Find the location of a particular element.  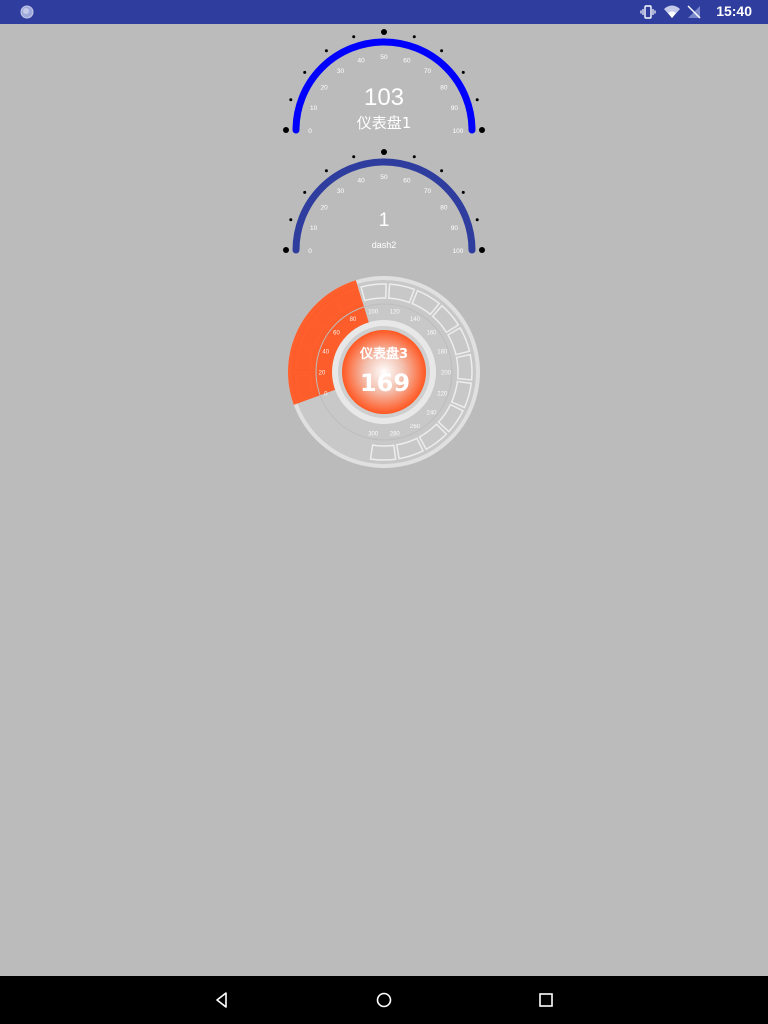

status-time: 15:40 is located at coordinates (734, 11).